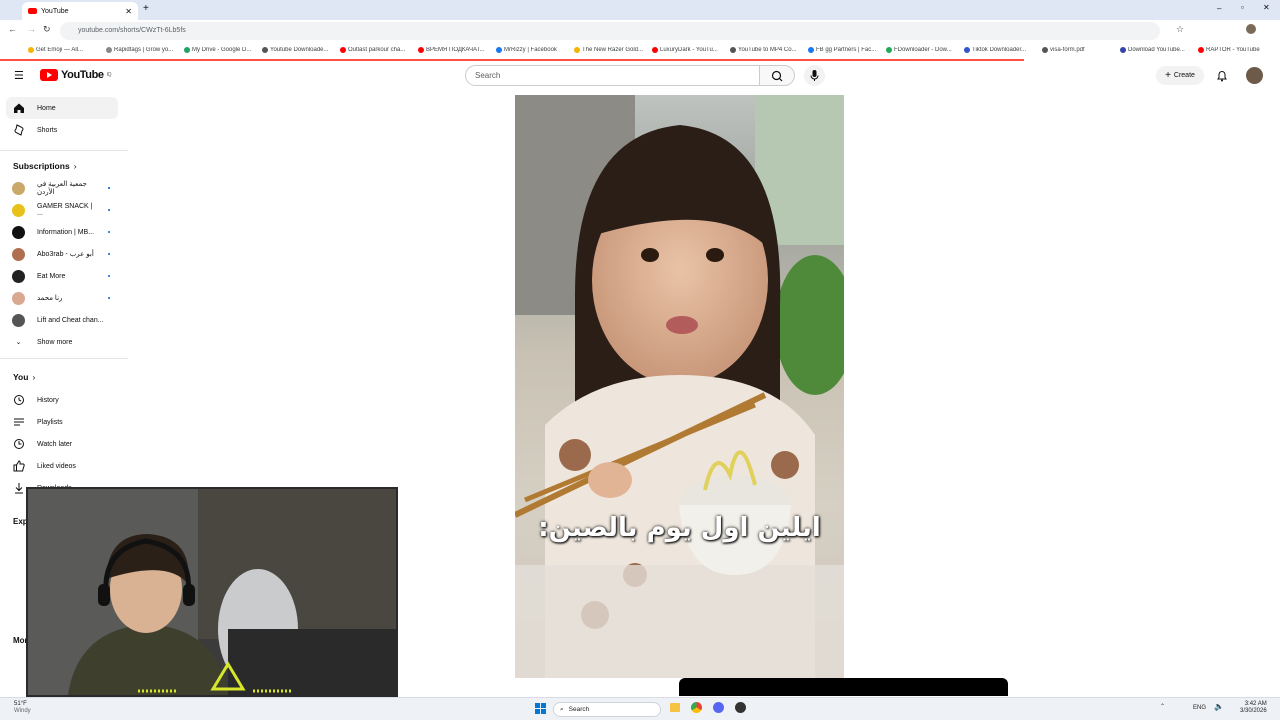  What do you see at coordinates (50, 422) in the screenshot?
I see `sidebar-item-label: Playlists` at bounding box center [50, 422].